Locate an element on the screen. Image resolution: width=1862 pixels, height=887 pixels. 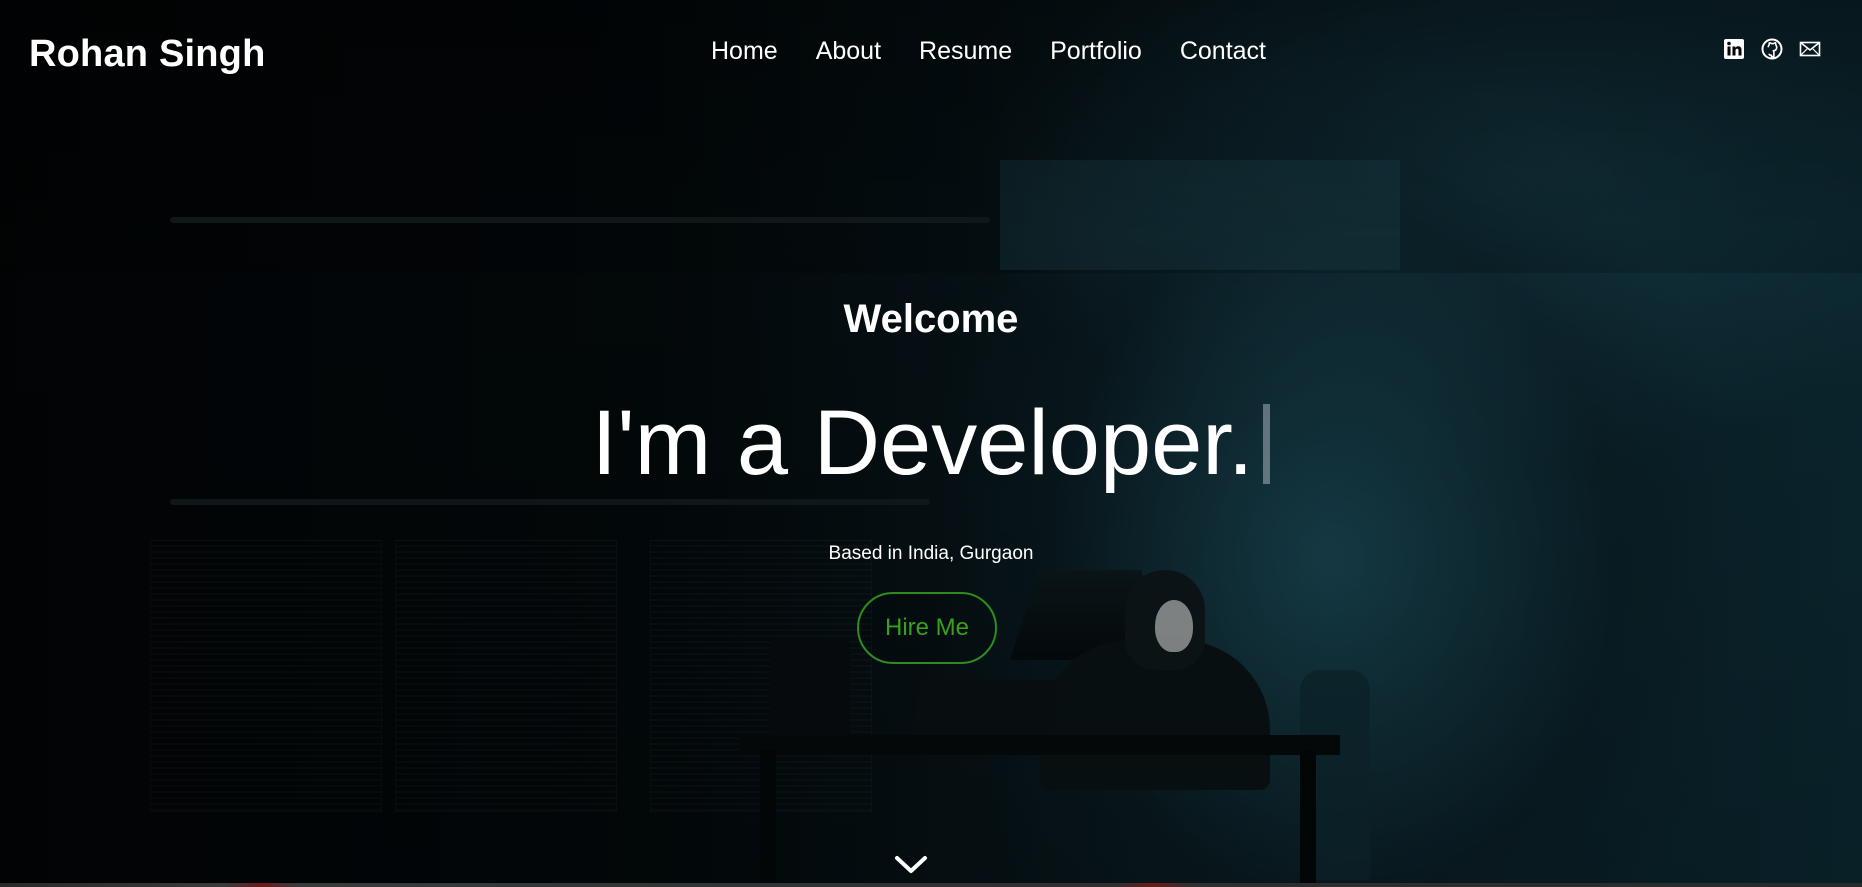
nav-item-home: Home is located at coordinates (754, 51).